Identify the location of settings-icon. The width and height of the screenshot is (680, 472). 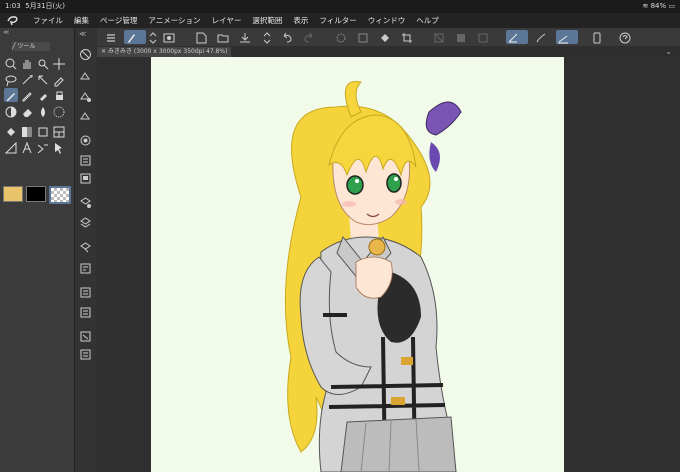
(341, 37).